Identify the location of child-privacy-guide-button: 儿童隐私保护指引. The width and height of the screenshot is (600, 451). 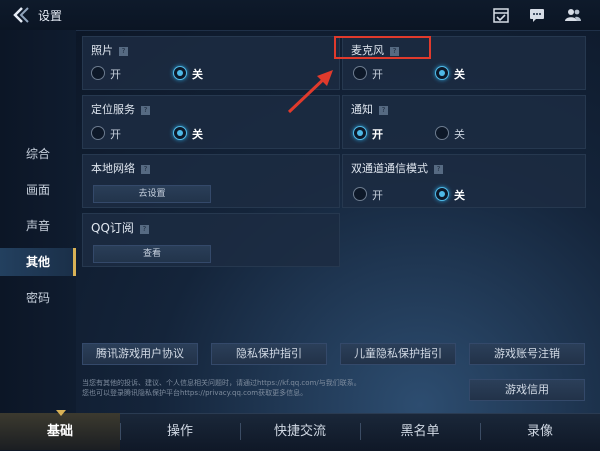
(398, 354).